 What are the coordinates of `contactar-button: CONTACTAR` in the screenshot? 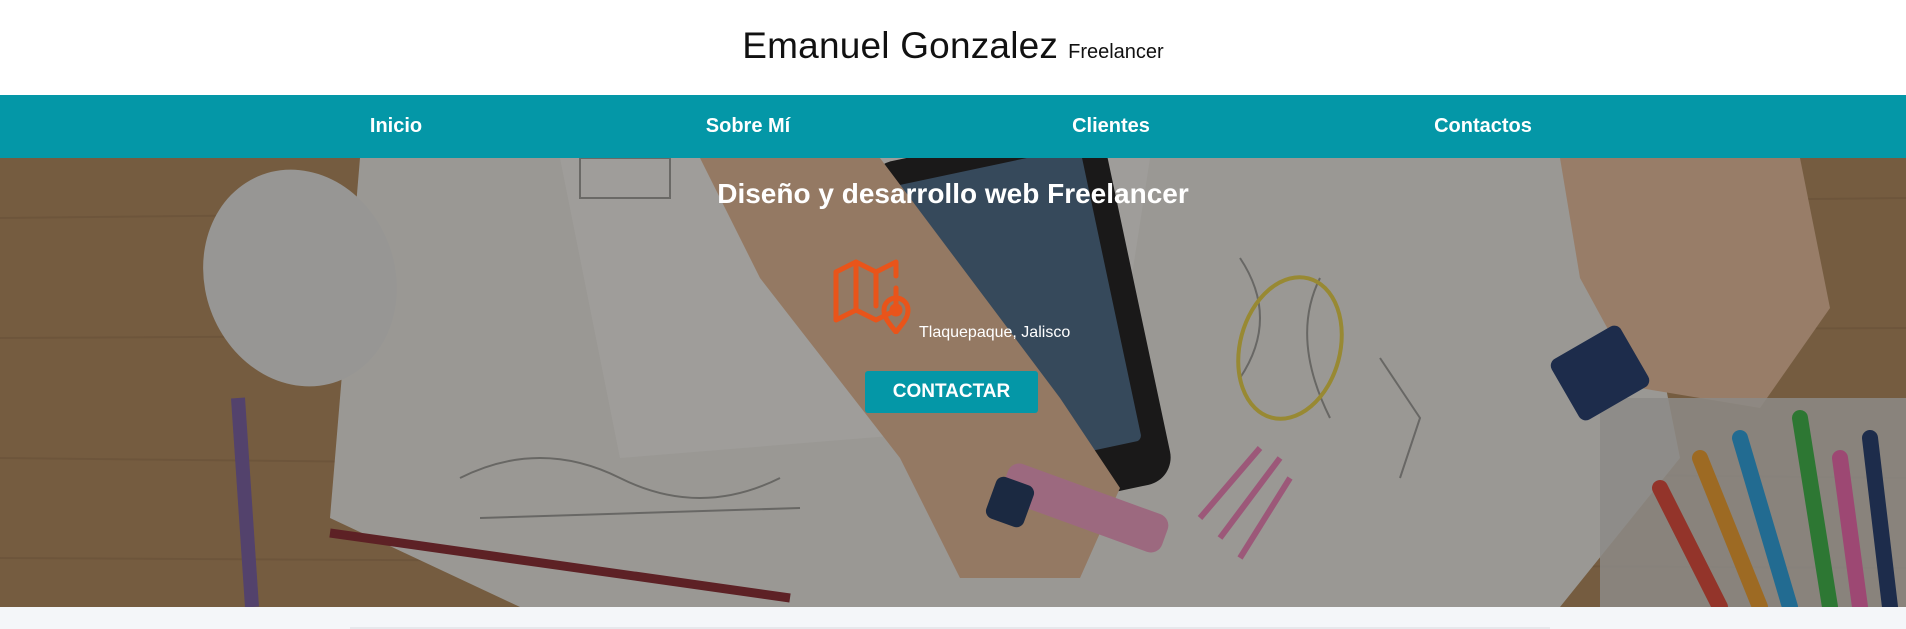 It's located at (951, 392).